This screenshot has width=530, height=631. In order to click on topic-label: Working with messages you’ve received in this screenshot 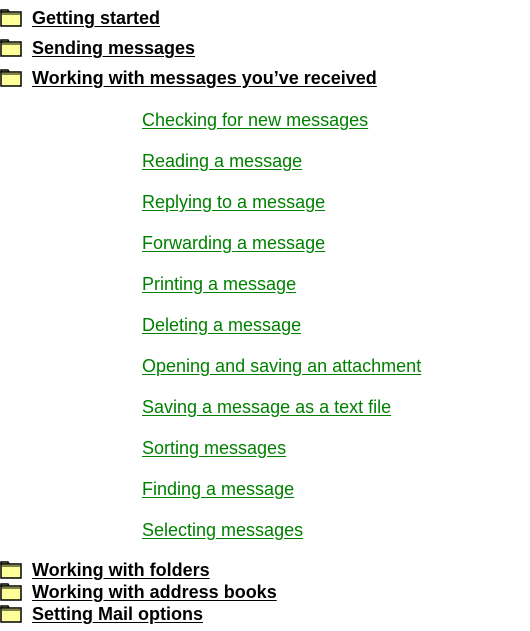, I will do `click(204, 78)`.